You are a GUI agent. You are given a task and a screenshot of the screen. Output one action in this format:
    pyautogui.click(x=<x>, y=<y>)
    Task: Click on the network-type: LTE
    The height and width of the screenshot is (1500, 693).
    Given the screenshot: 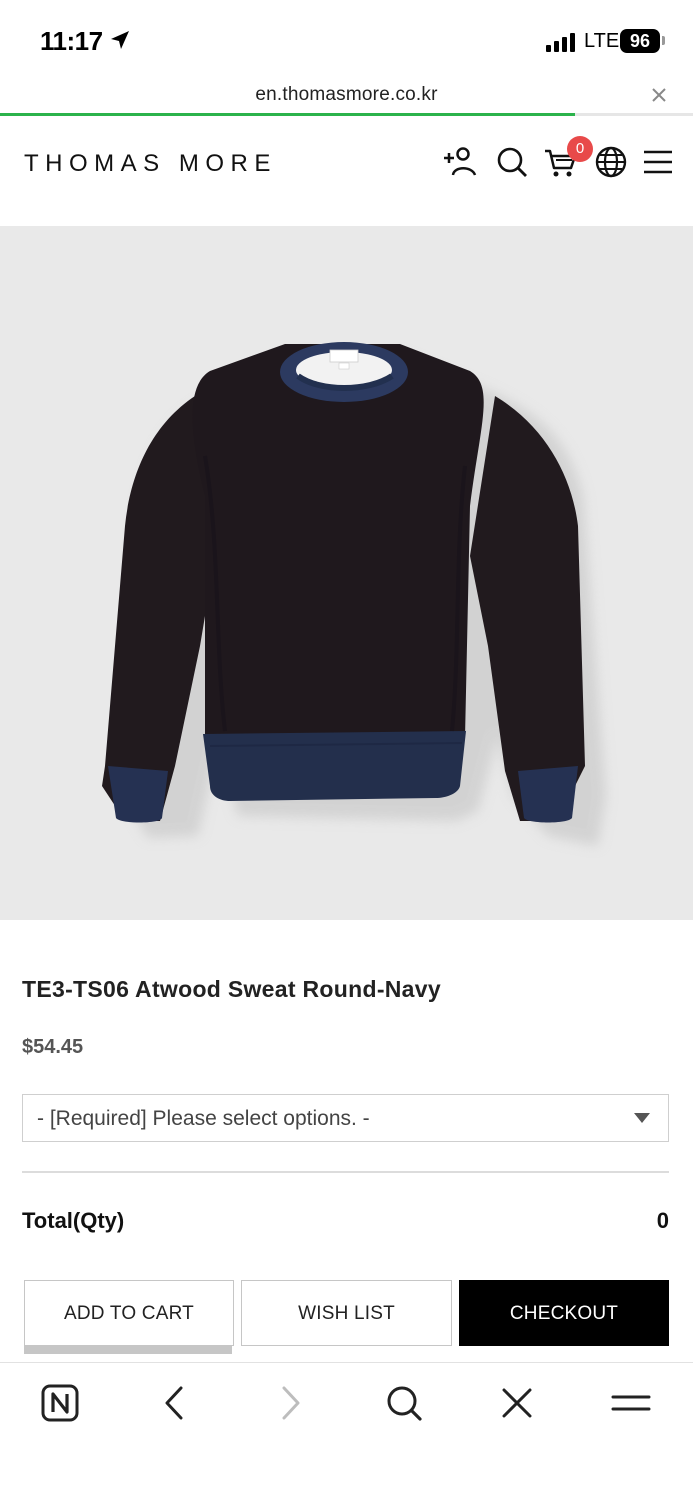 What is the action you would take?
    pyautogui.click(x=602, y=41)
    